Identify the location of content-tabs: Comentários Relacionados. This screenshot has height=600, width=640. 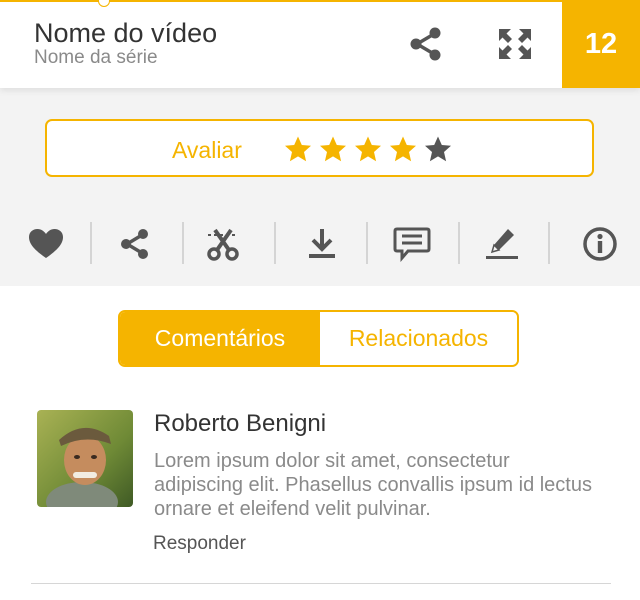
(318, 338).